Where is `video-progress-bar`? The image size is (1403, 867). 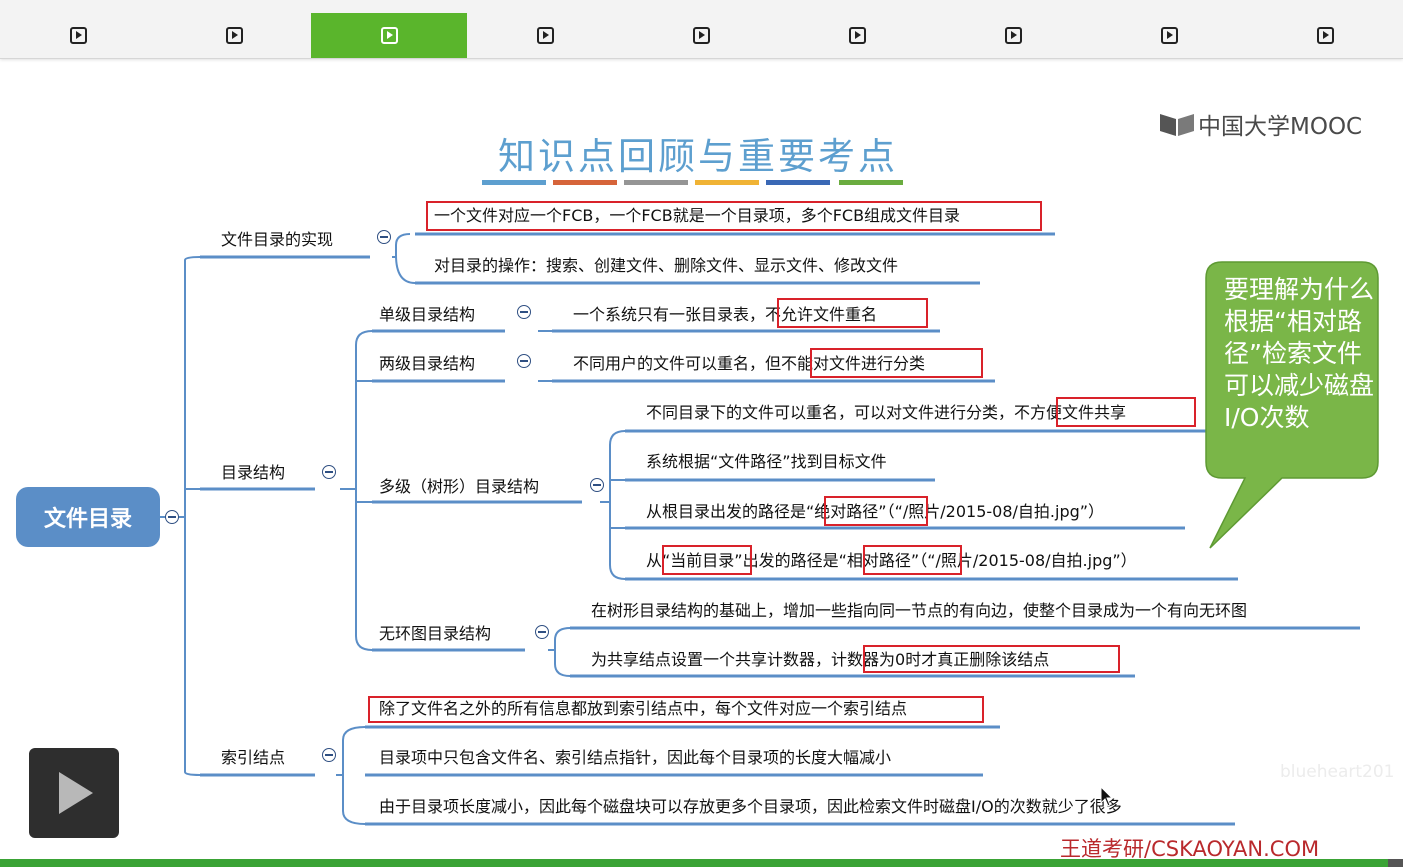 video-progress-bar is located at coordinates (701, 863).